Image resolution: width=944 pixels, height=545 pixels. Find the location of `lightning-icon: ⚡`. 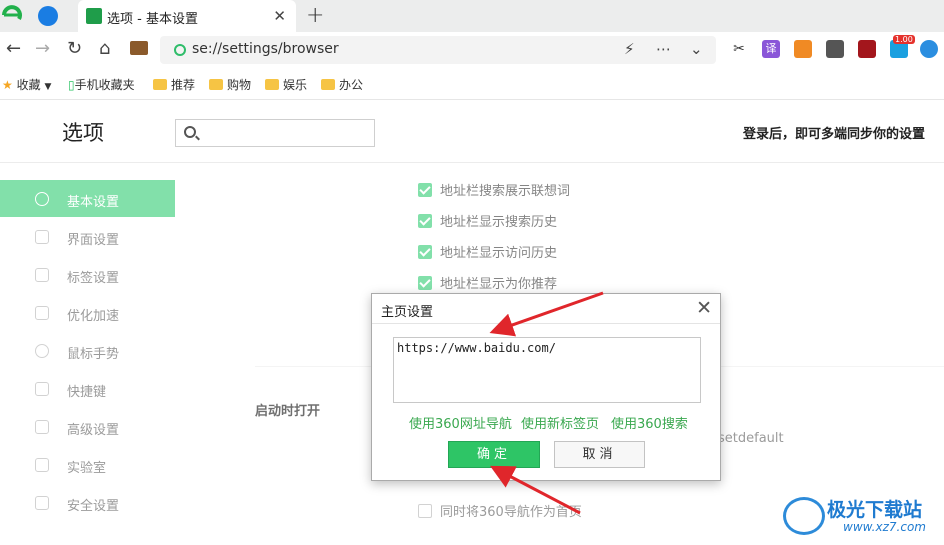

lightning-icon: ⚡ is located at coordinates (629, 49).